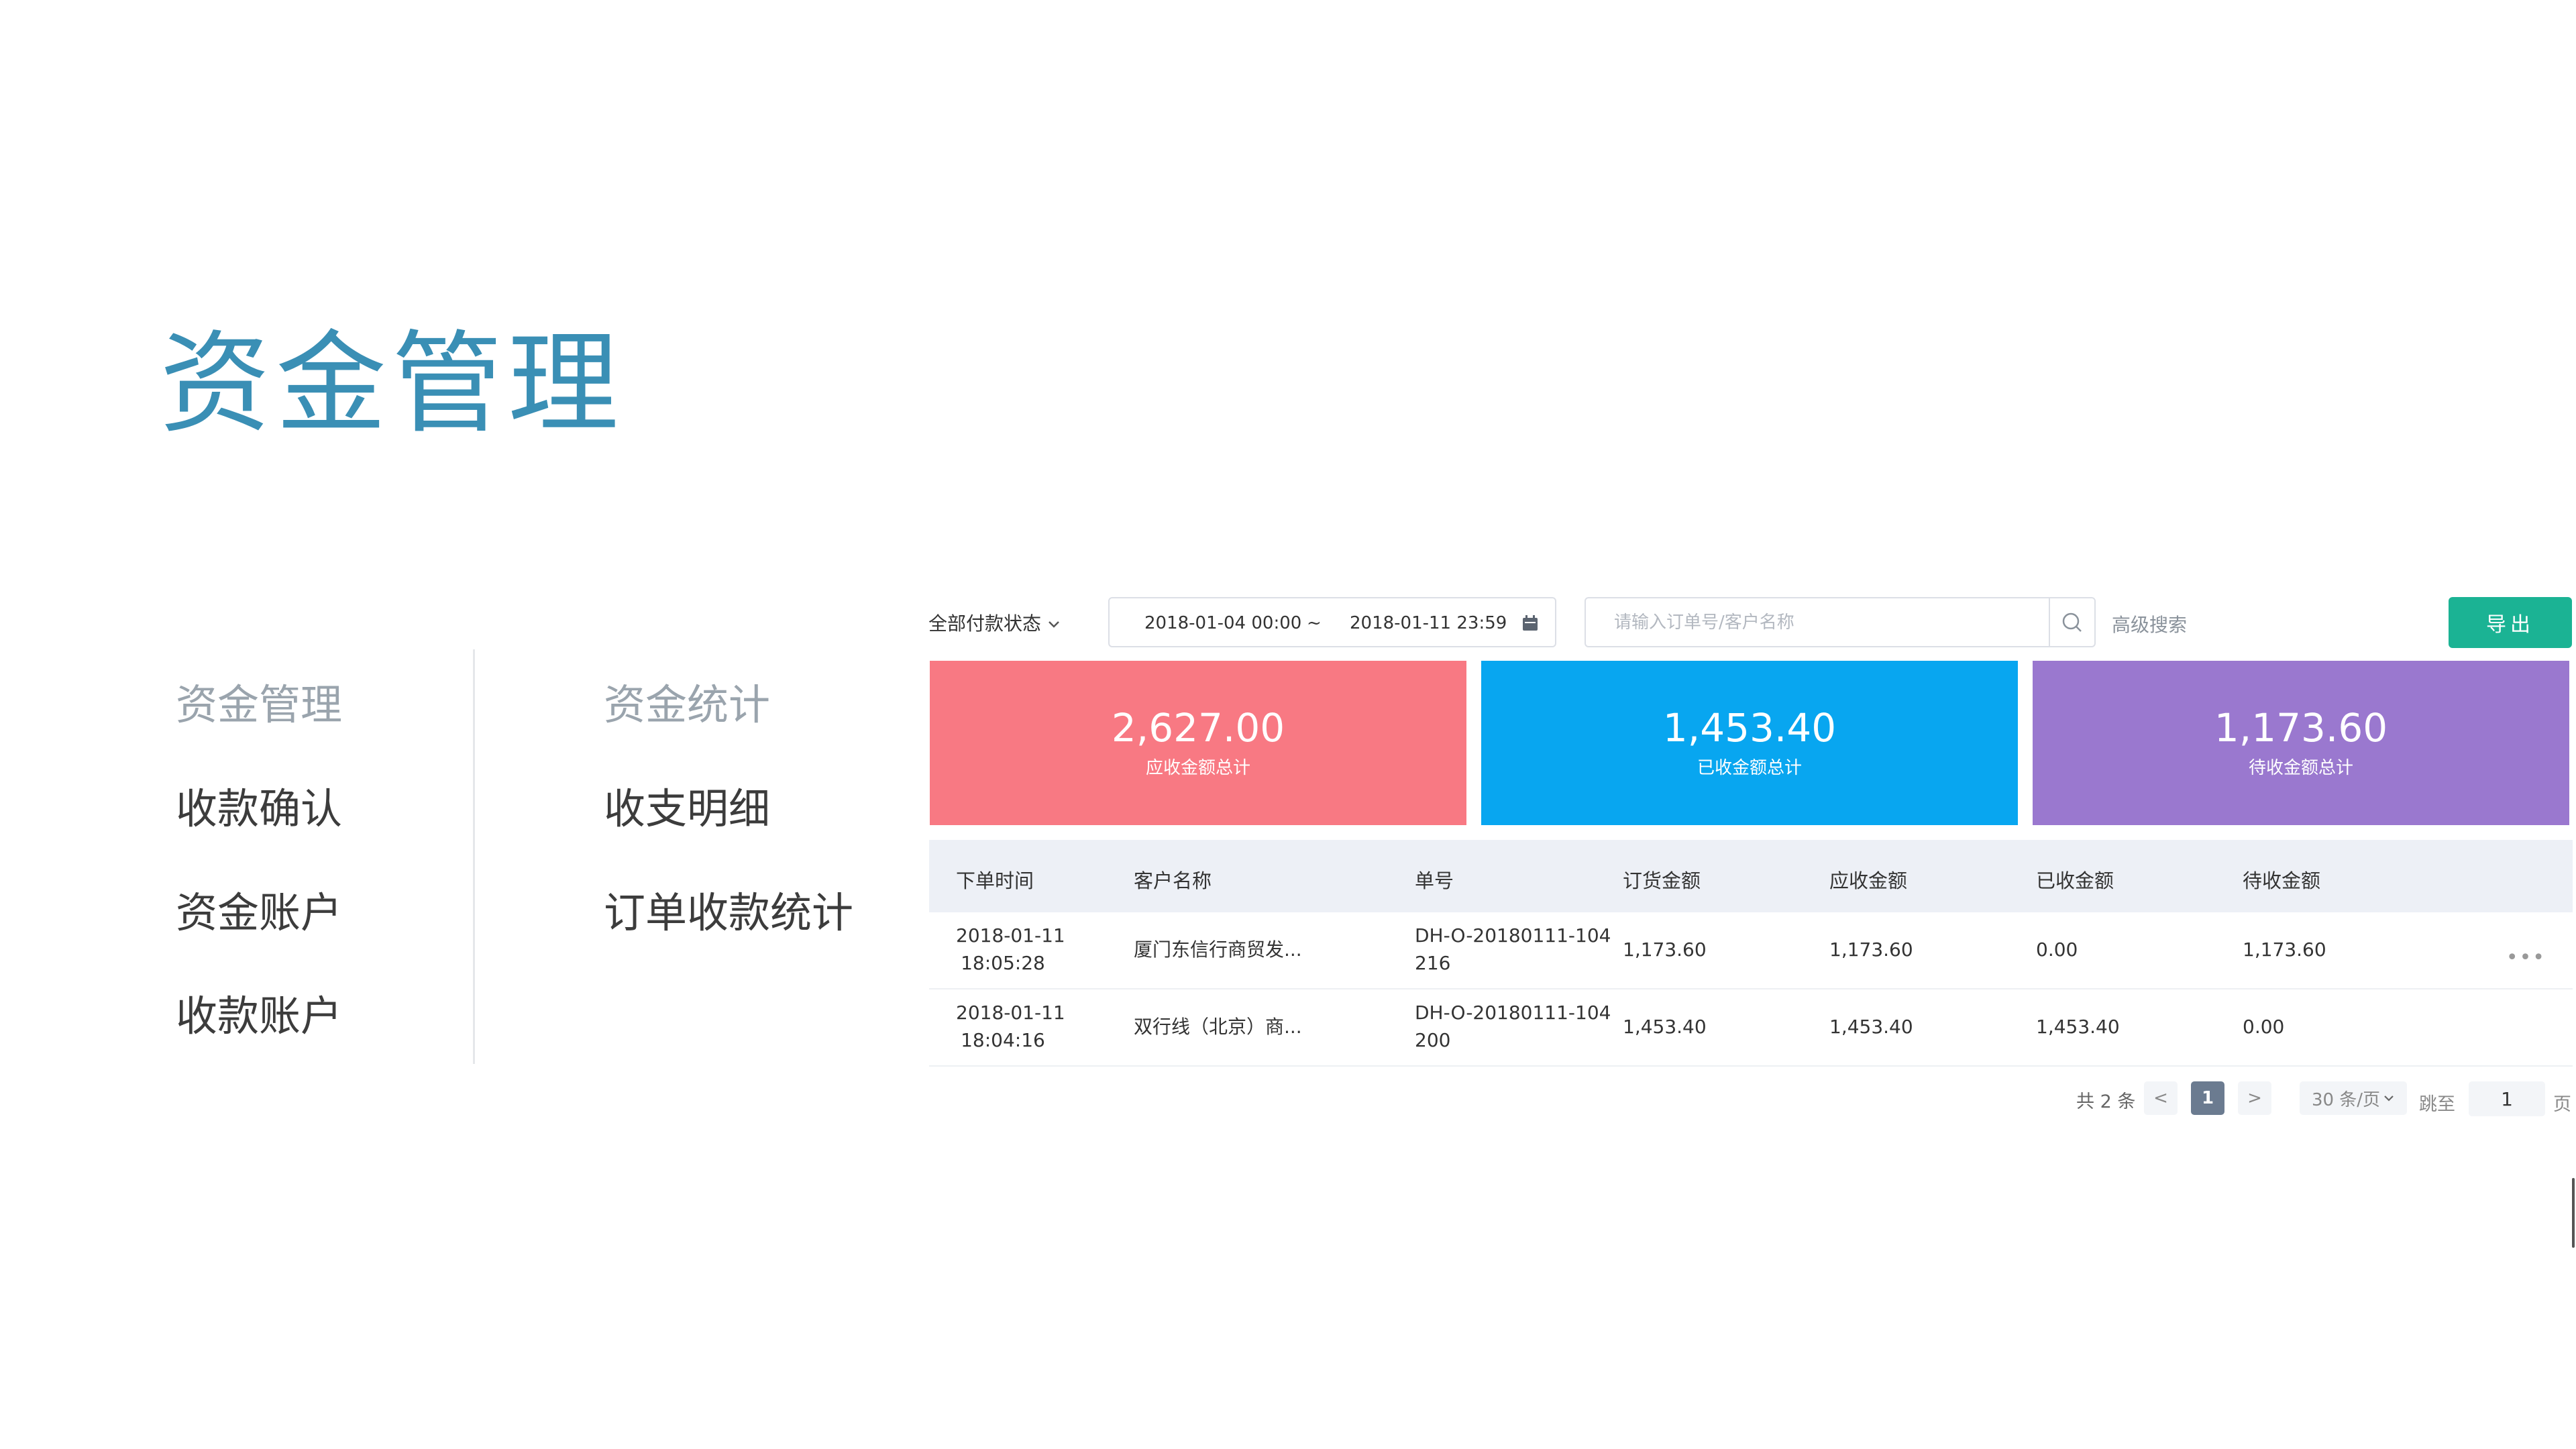 Image resolution: width=2576 pixels, height=1449 pixels. Describe the element at coordinates (1173, 880) in the screenshot. I see `col-header-customer: 客户名称` at that location.